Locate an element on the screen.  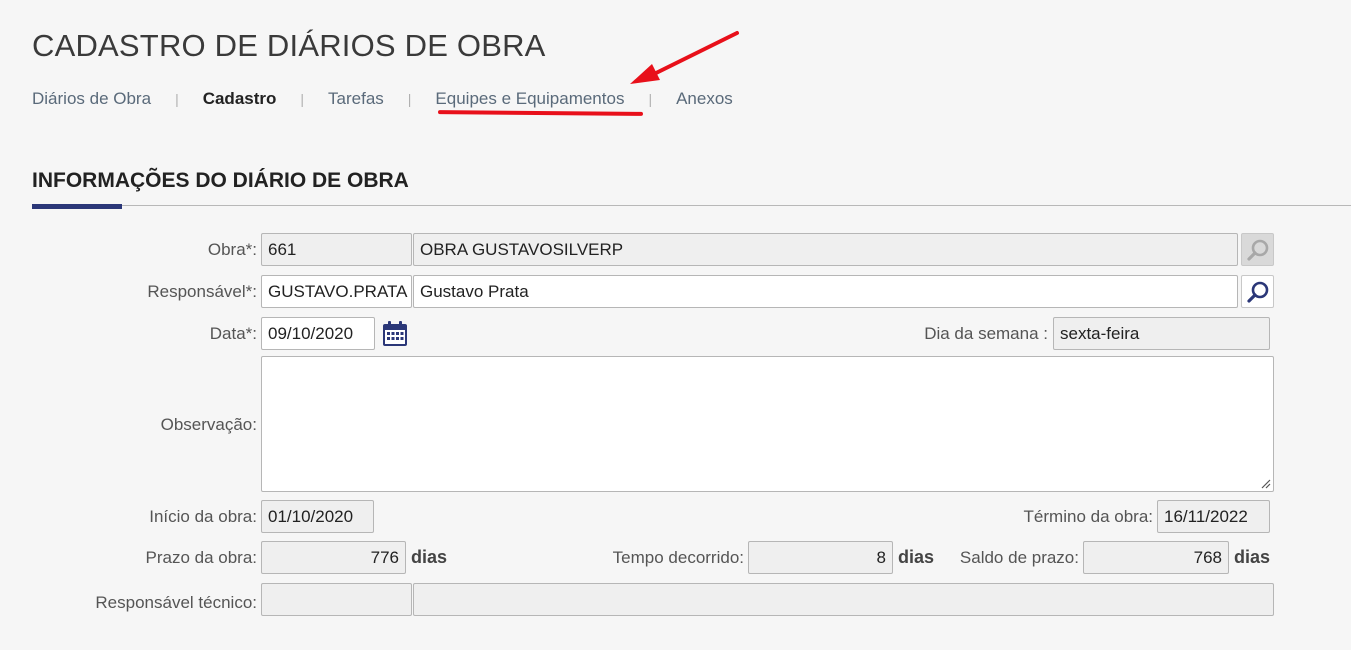
responsavel-label: Responsável*: is located at coordinates (202, 291).